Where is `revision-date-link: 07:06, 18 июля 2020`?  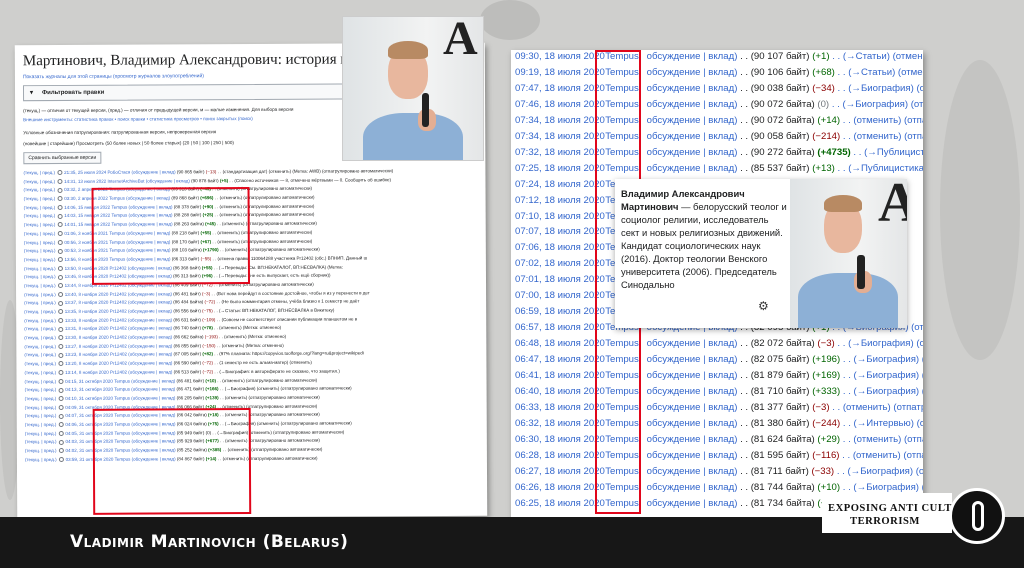 revision-date-link: 07:06, 18 июля 2020 is located at coordinates (560, 248).